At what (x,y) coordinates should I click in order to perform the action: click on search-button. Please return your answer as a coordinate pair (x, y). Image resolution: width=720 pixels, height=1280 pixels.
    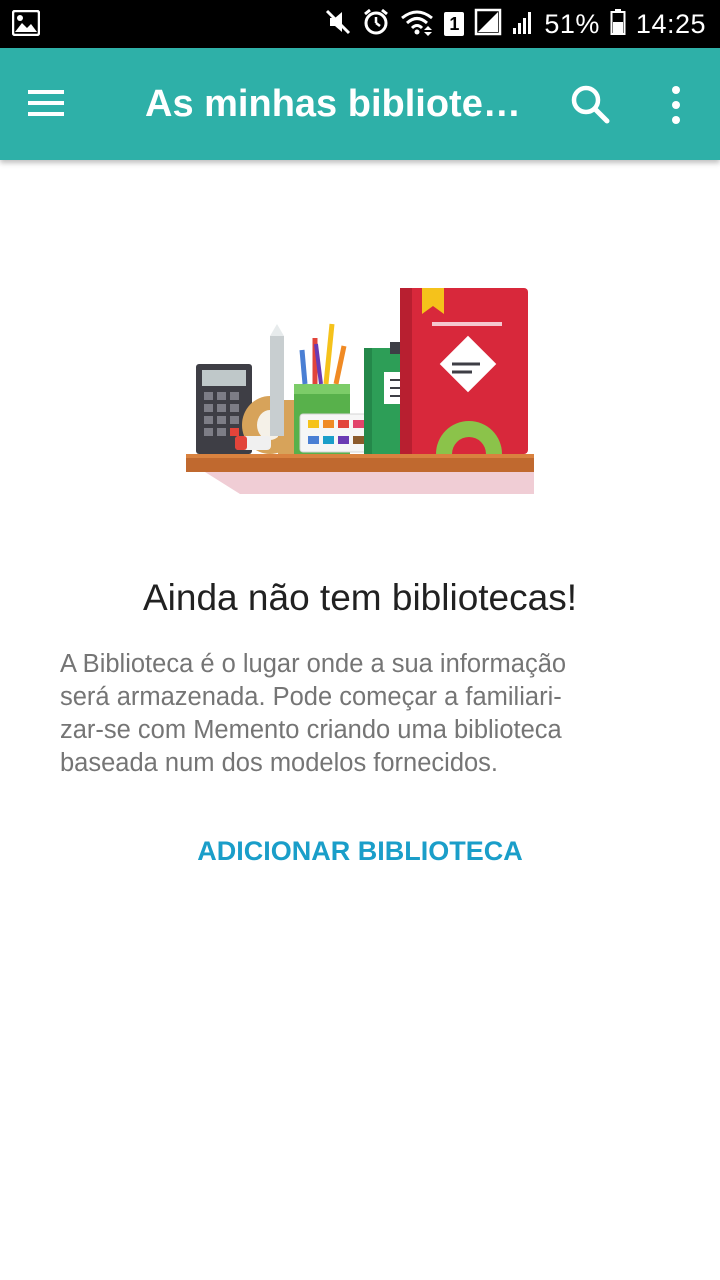
    Looking at the image, I should click on (591, 105).